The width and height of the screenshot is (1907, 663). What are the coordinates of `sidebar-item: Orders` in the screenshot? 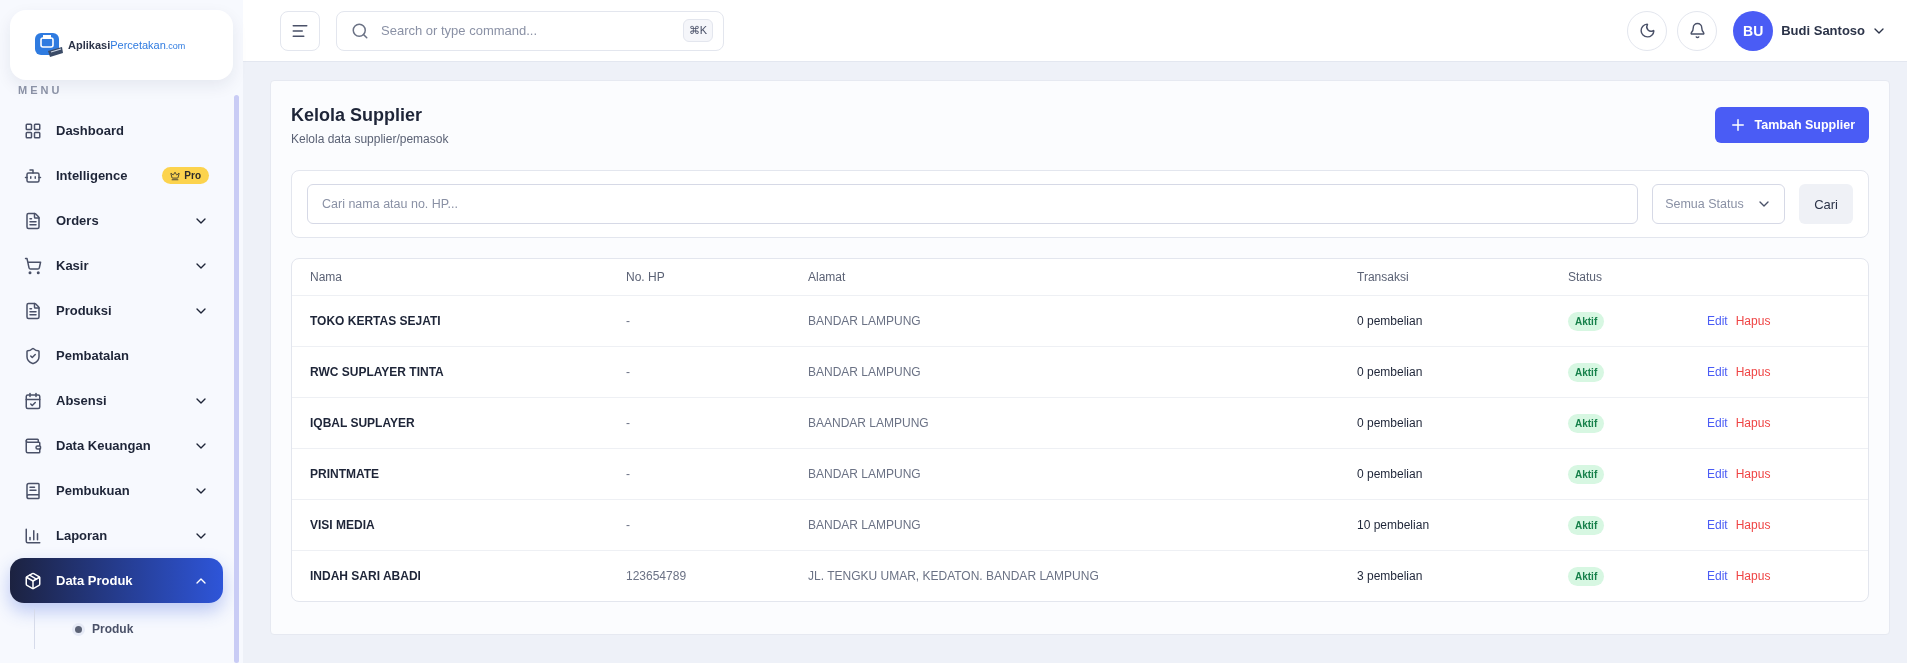 It's located at (116, 220).